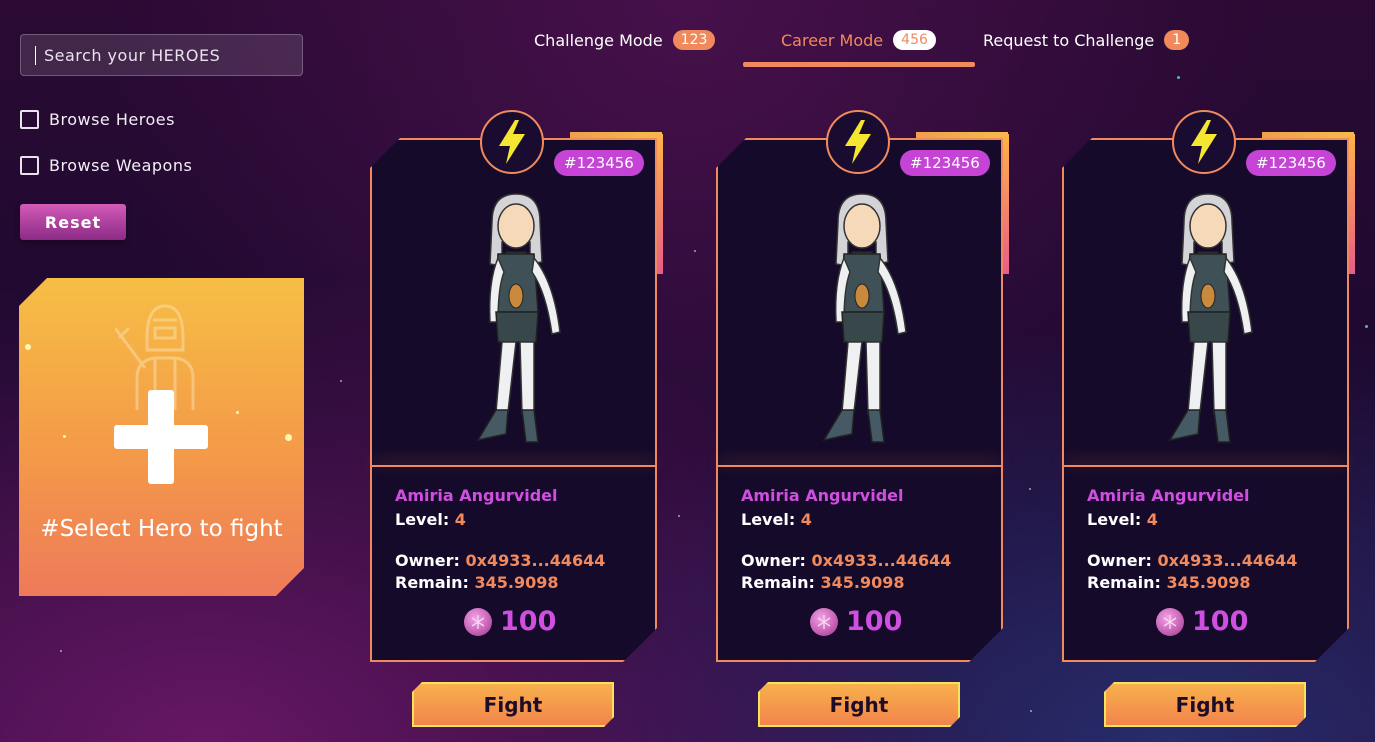  I want to click on filter-browse-heroes: Browse Heroes, so click(97, 119).